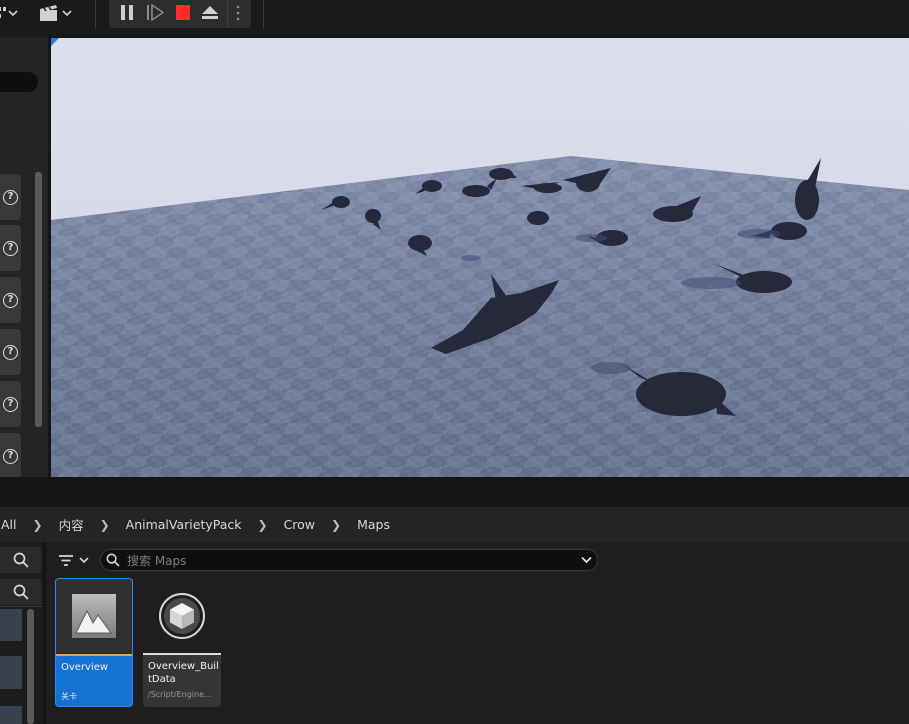 The image size is (909, 724). I want to click on clapperboard-icon, so click(49, 13).